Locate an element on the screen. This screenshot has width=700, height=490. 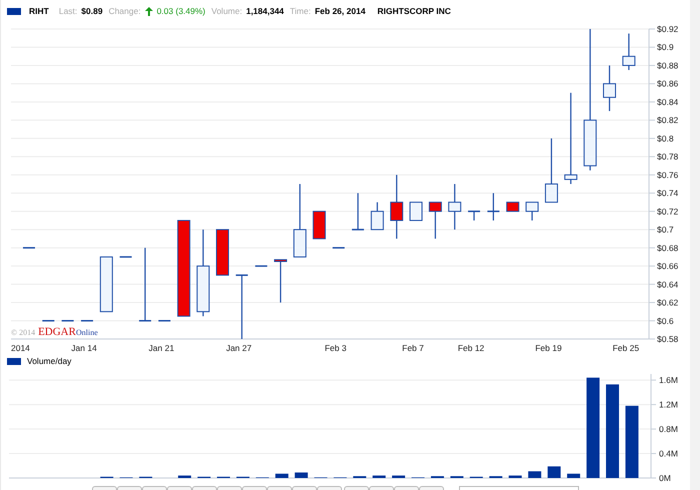
y-axis-tick-label: $0.76 is located at coordinates (667, 175).